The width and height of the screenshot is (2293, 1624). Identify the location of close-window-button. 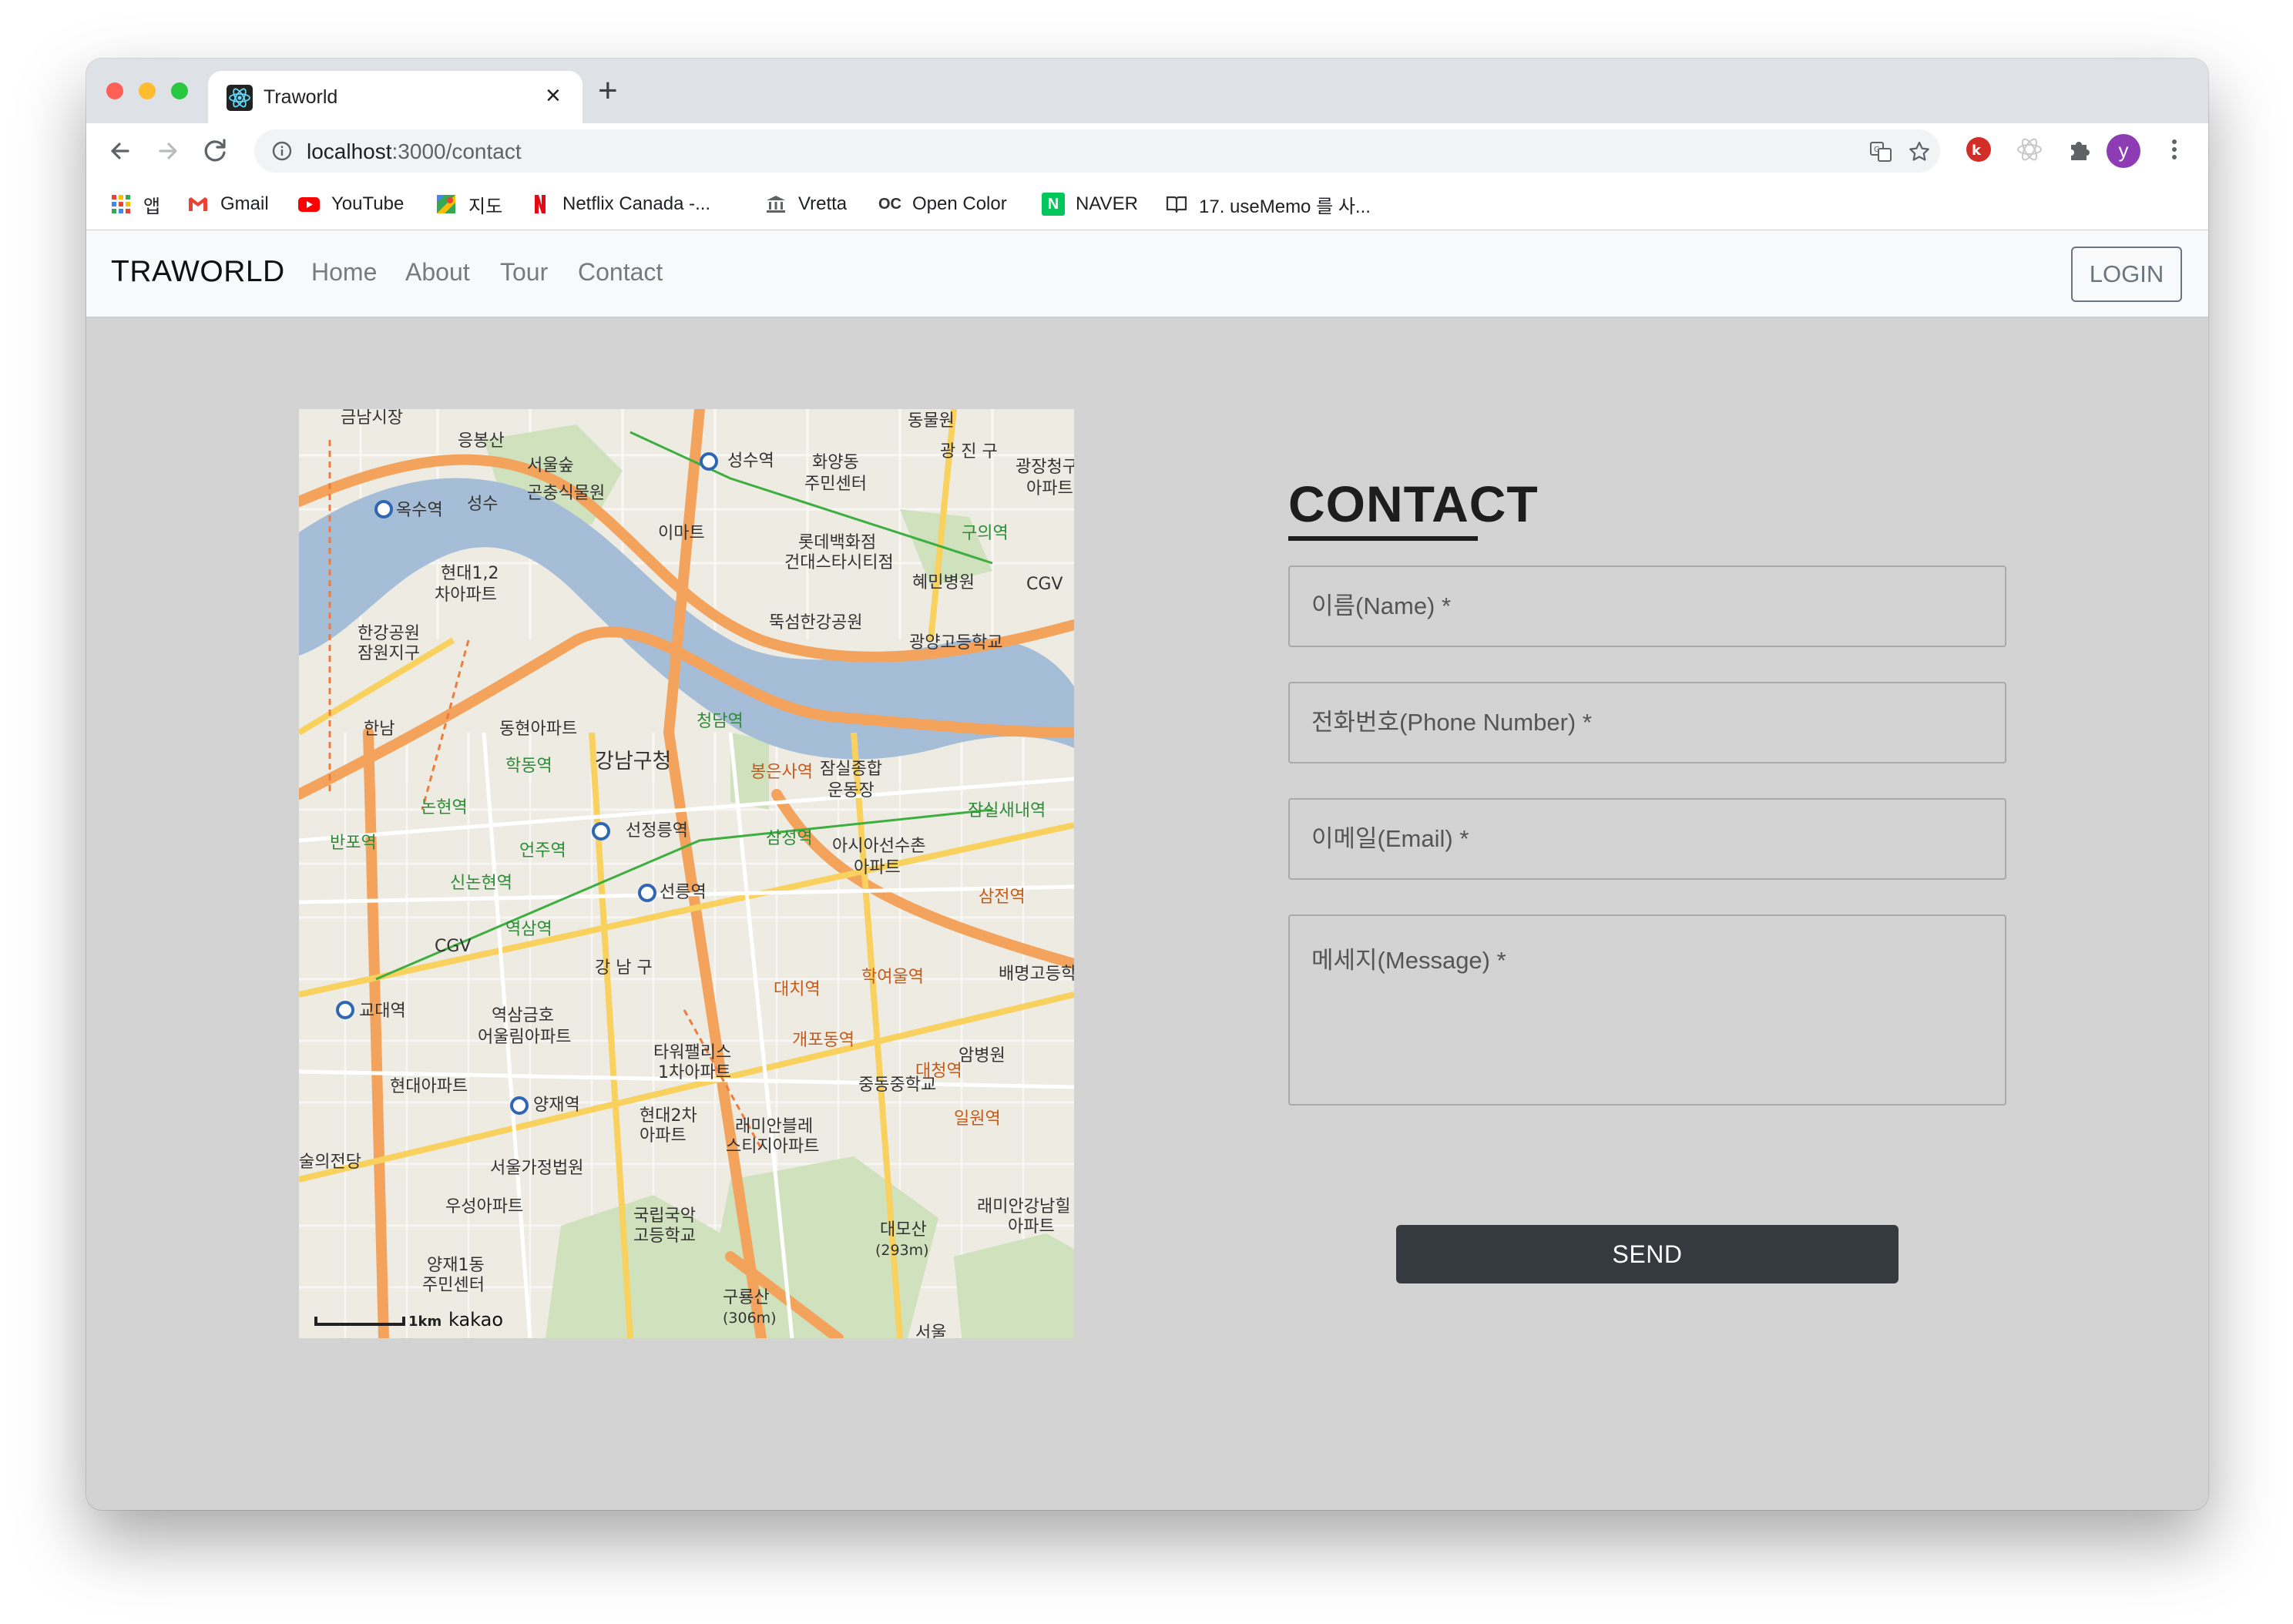
(115, 90).